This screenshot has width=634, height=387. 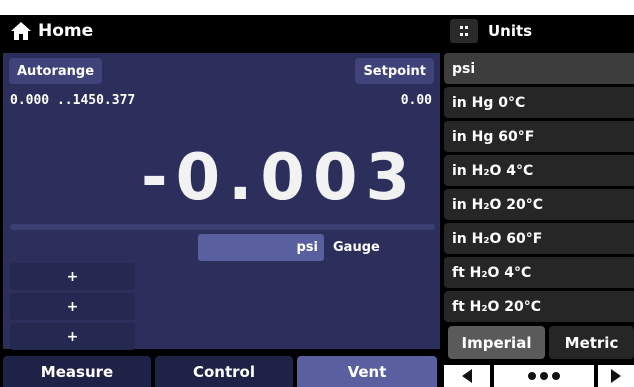 I want to click on unit-item-inhg-0c: in Hg 0°C, so click(x=539, y=102).